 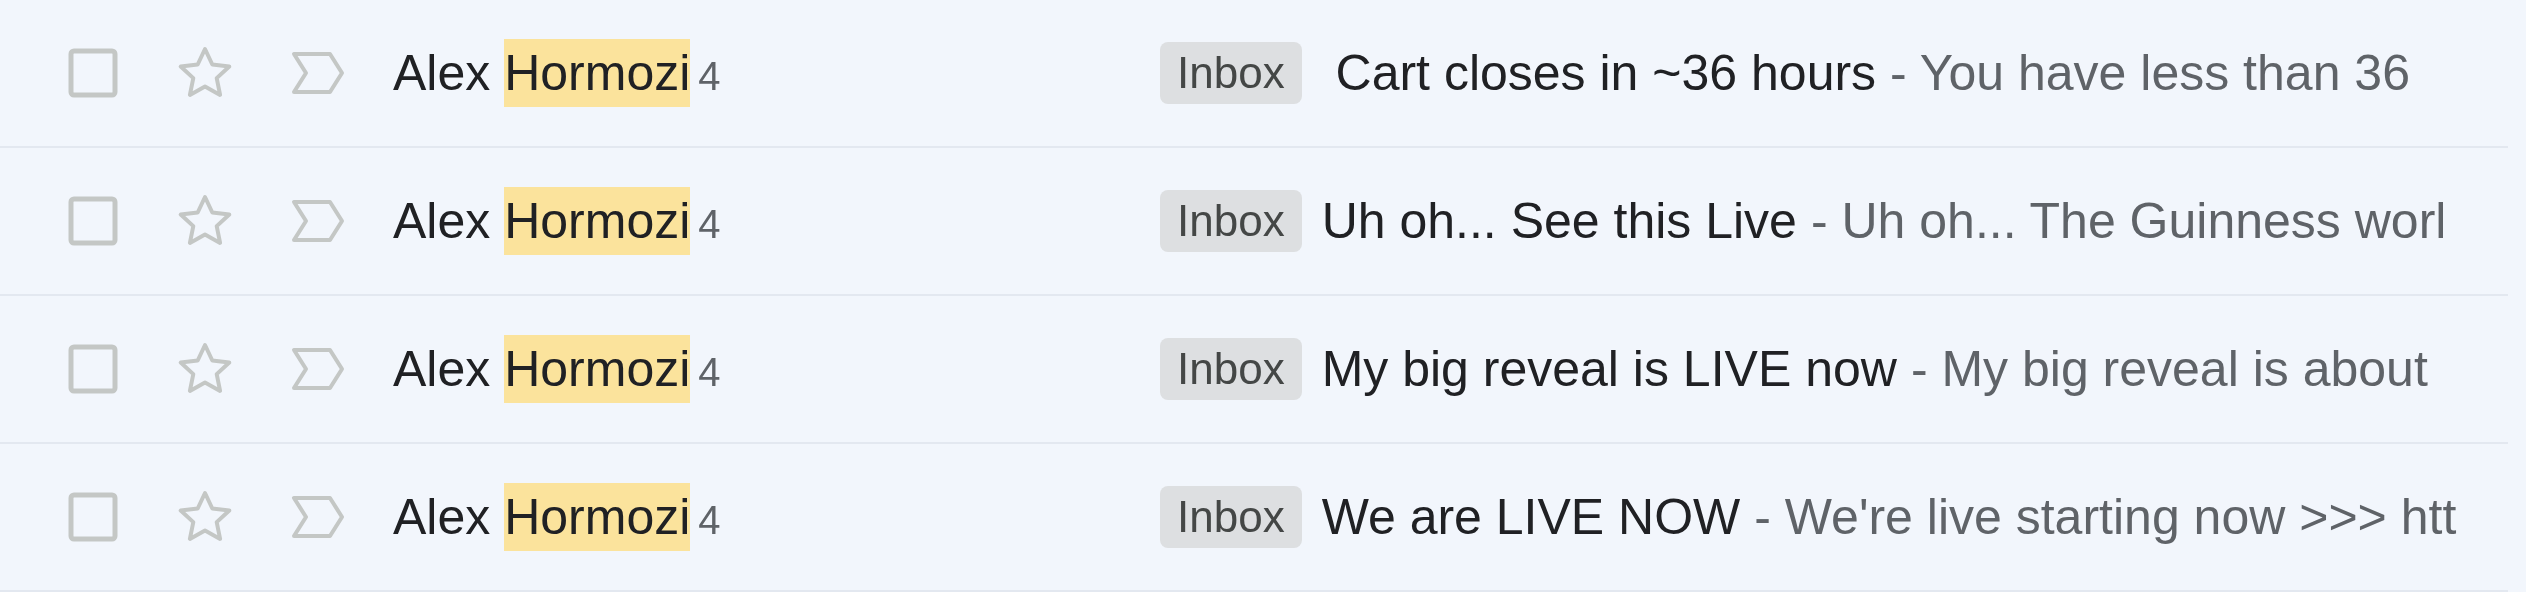 What do you see at coordinates (1605, 73) in the screenshot?
I see `subject: Cart closes in ~36 hours` at bounding box center [1605, 73].